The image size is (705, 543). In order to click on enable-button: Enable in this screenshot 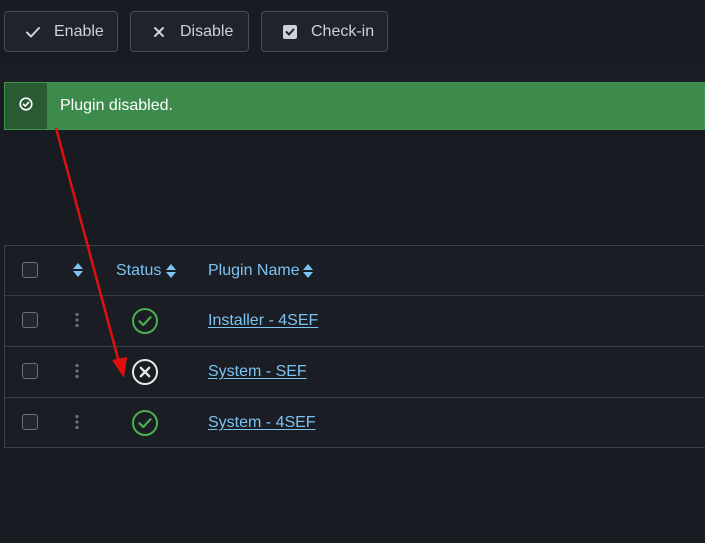, I will do `click(61, 31)`.